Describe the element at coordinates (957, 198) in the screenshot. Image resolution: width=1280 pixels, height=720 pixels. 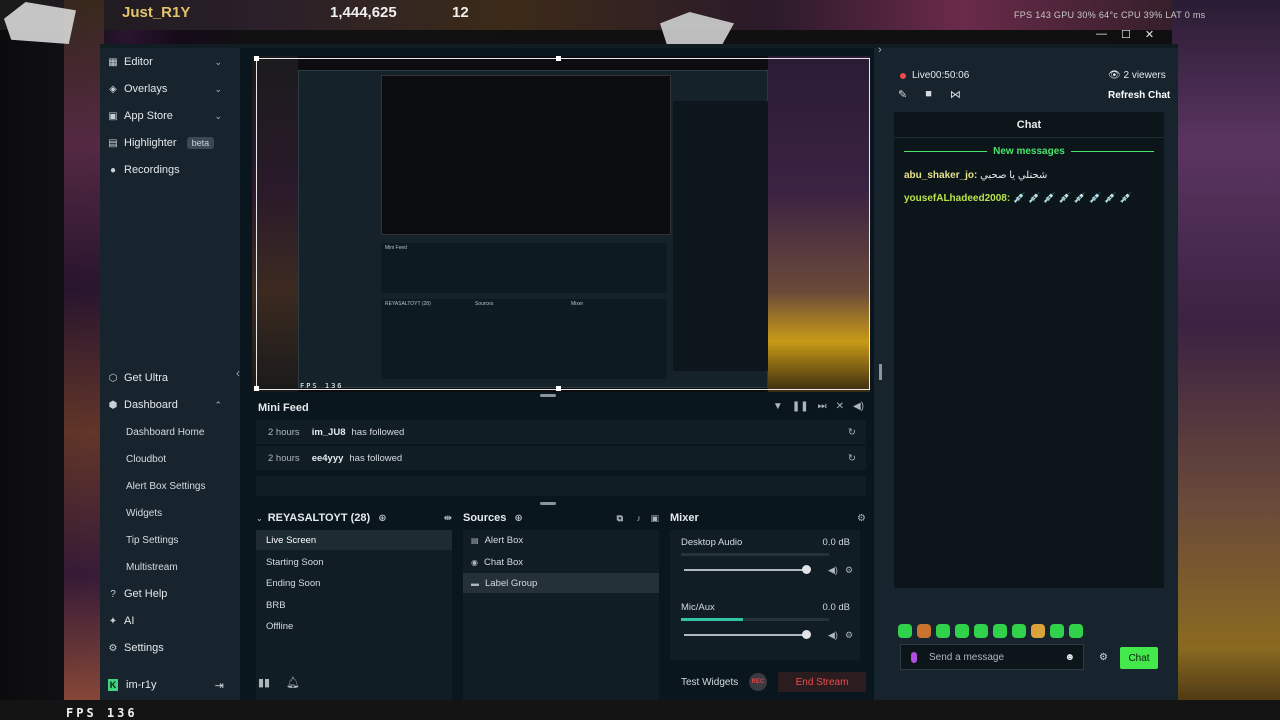
I see `chat-username: yousefALhadeed2008:` at that location.